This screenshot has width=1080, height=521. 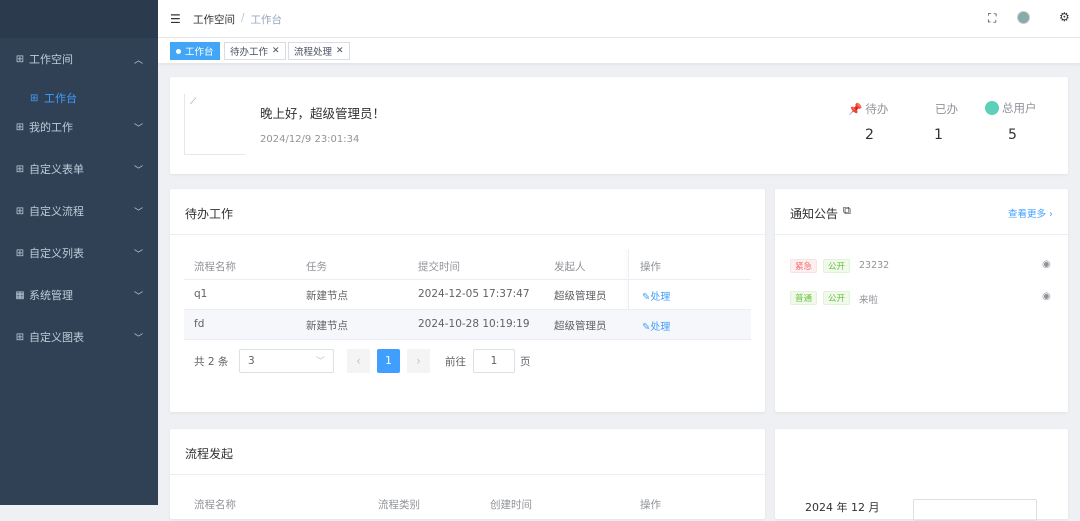 I want to click on flow-start-title: 流程发起, so click(x=209, y=454).